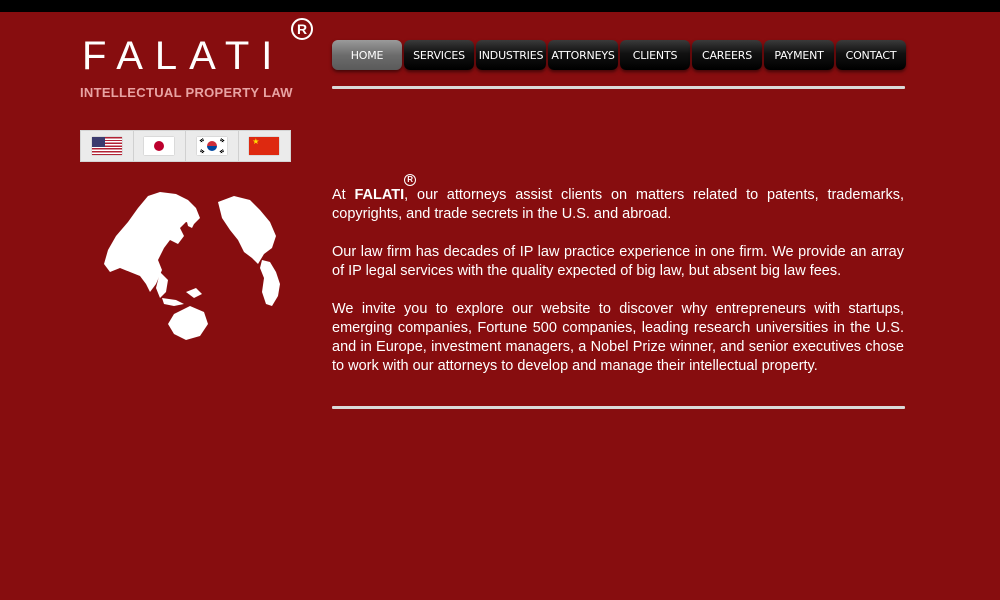  Describe the element at coordinates (367, 55) in the screenshot. I see `nav-home: HOME` at that location.